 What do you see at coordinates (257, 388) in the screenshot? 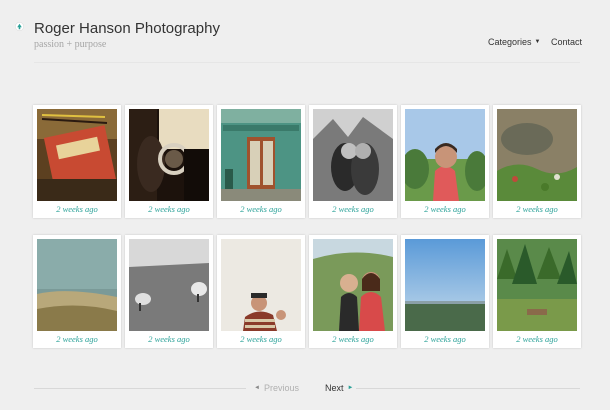
I see `previous-arrow-icon: ◄` at bounding box center [257, 388].